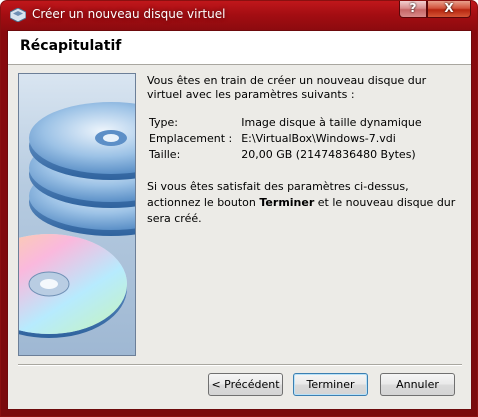 Image resolution: width=478 pixels, height=417 pixels. I want to click on footer-text-bold: Terminer, so click(287, 202).